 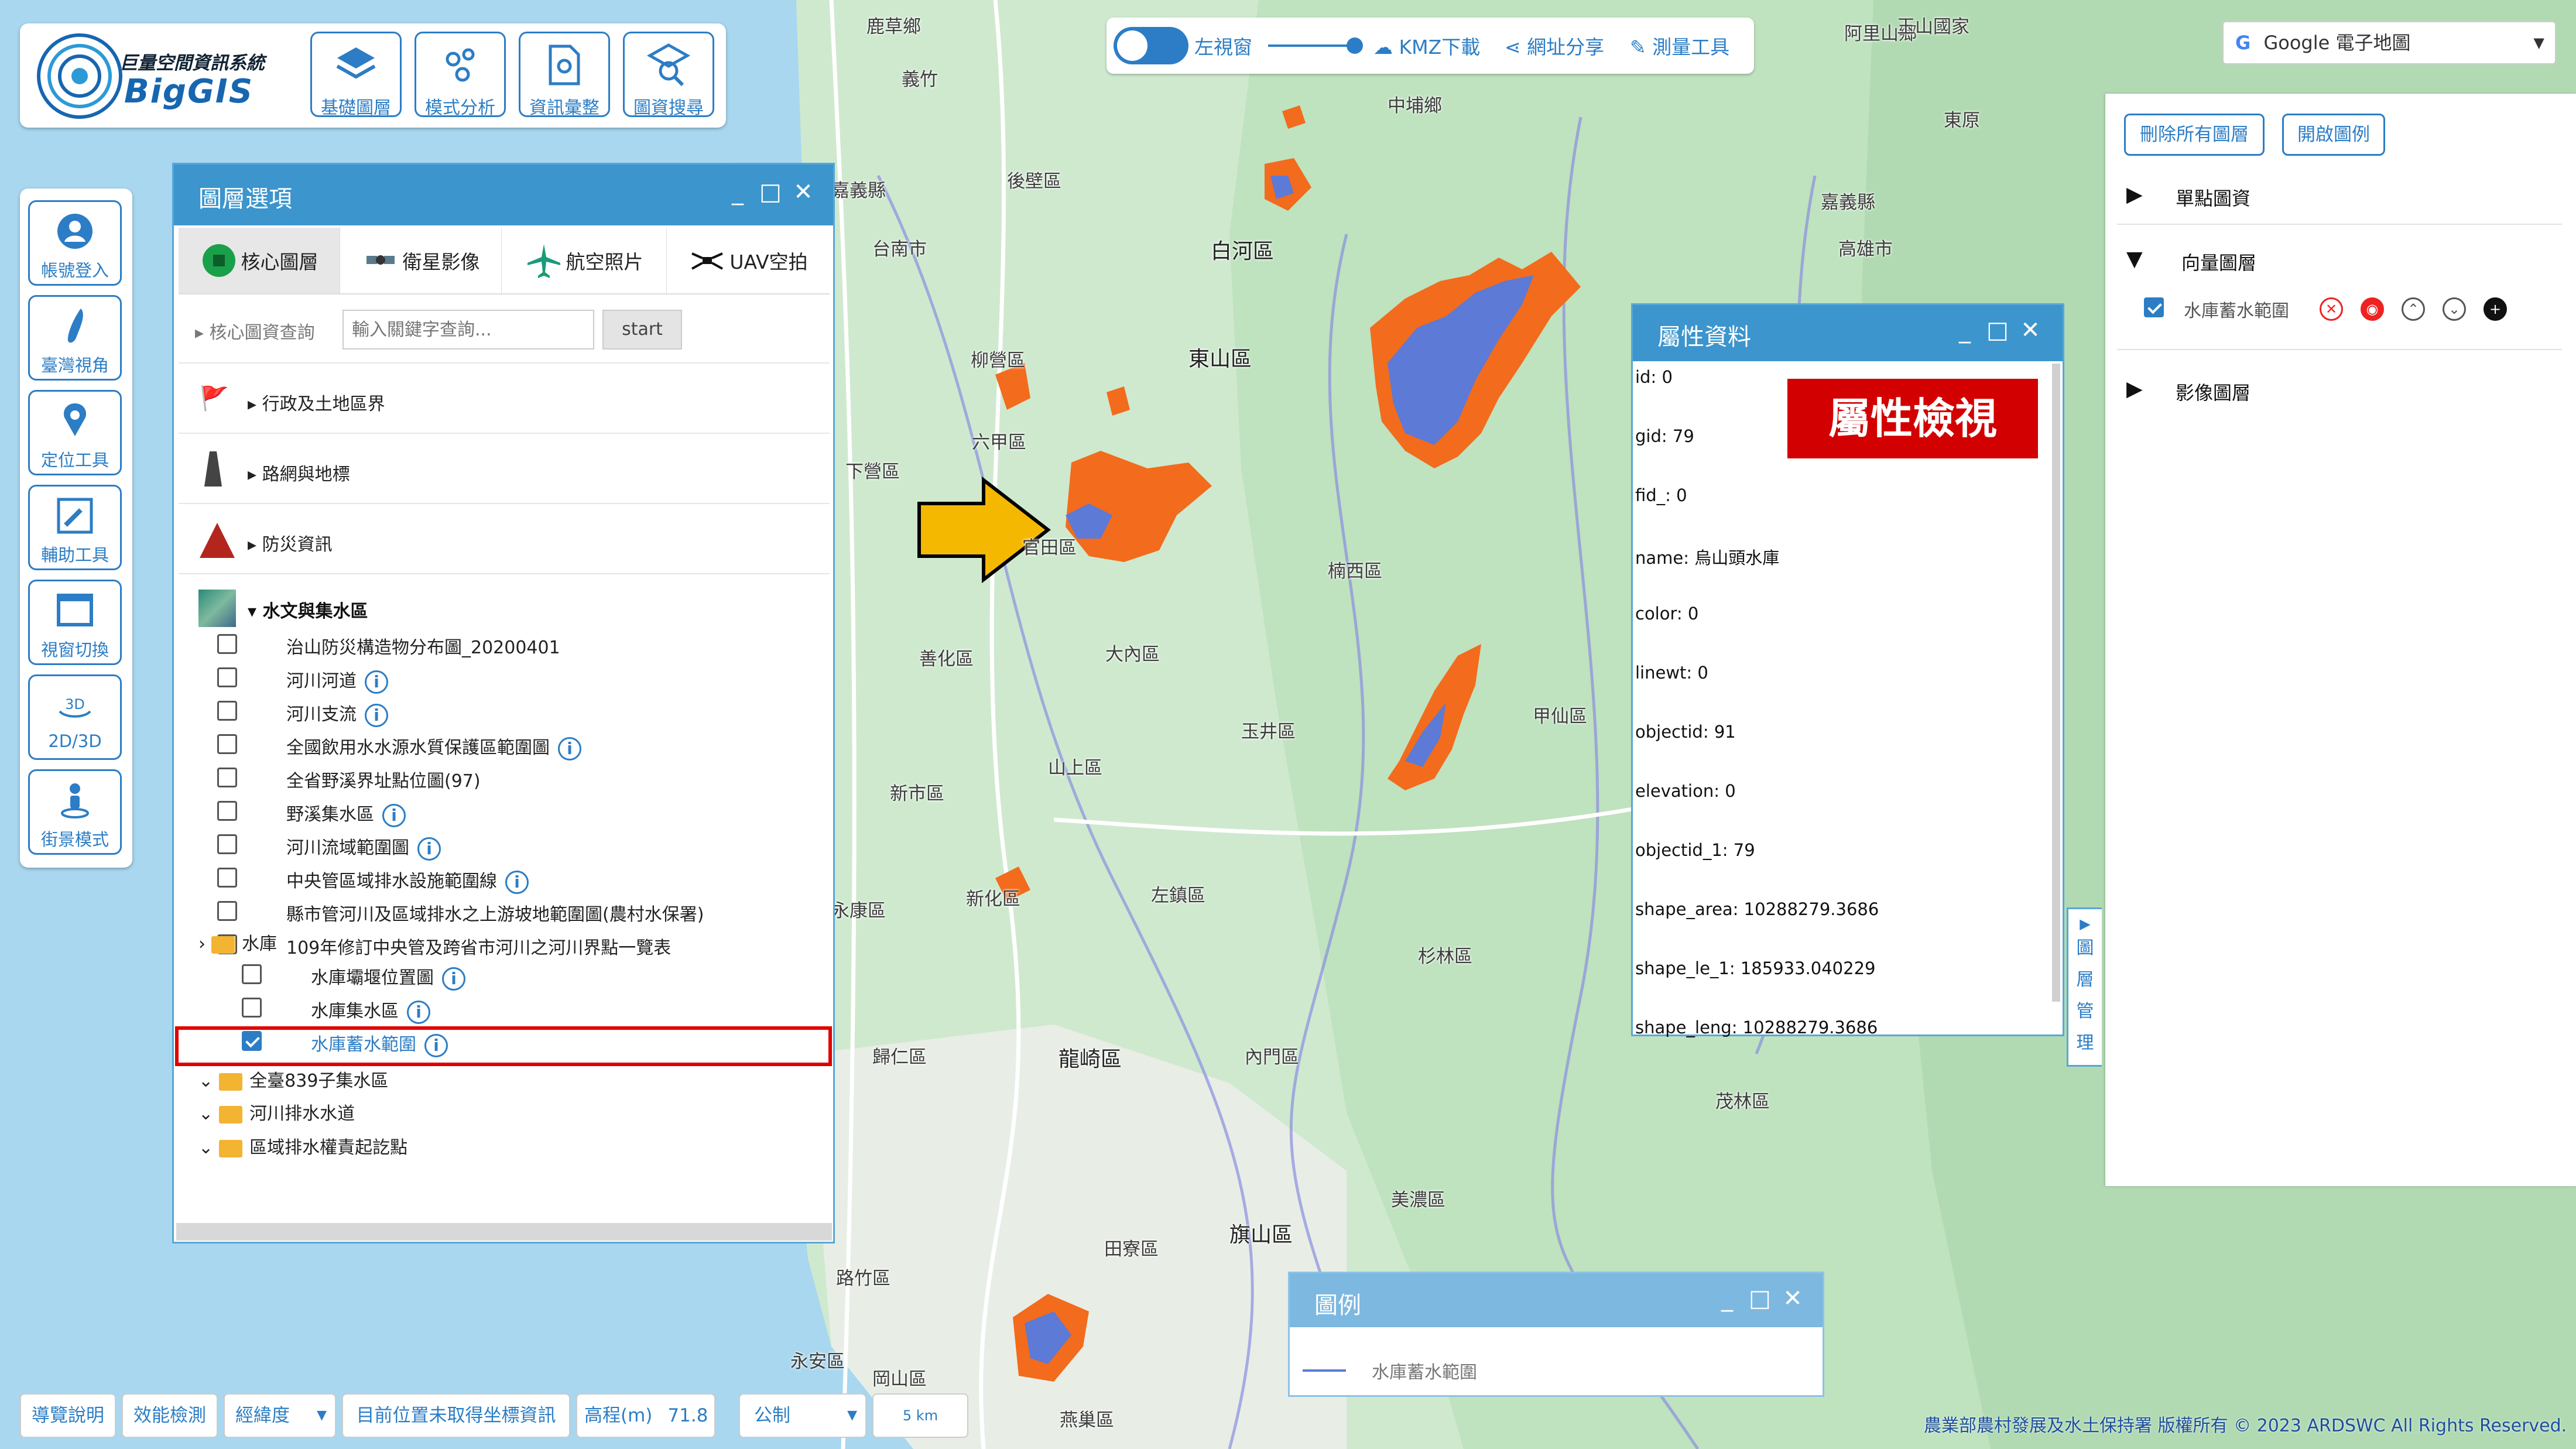 I want to click on map-place-label: 永康區, so click(x=858, y=911).